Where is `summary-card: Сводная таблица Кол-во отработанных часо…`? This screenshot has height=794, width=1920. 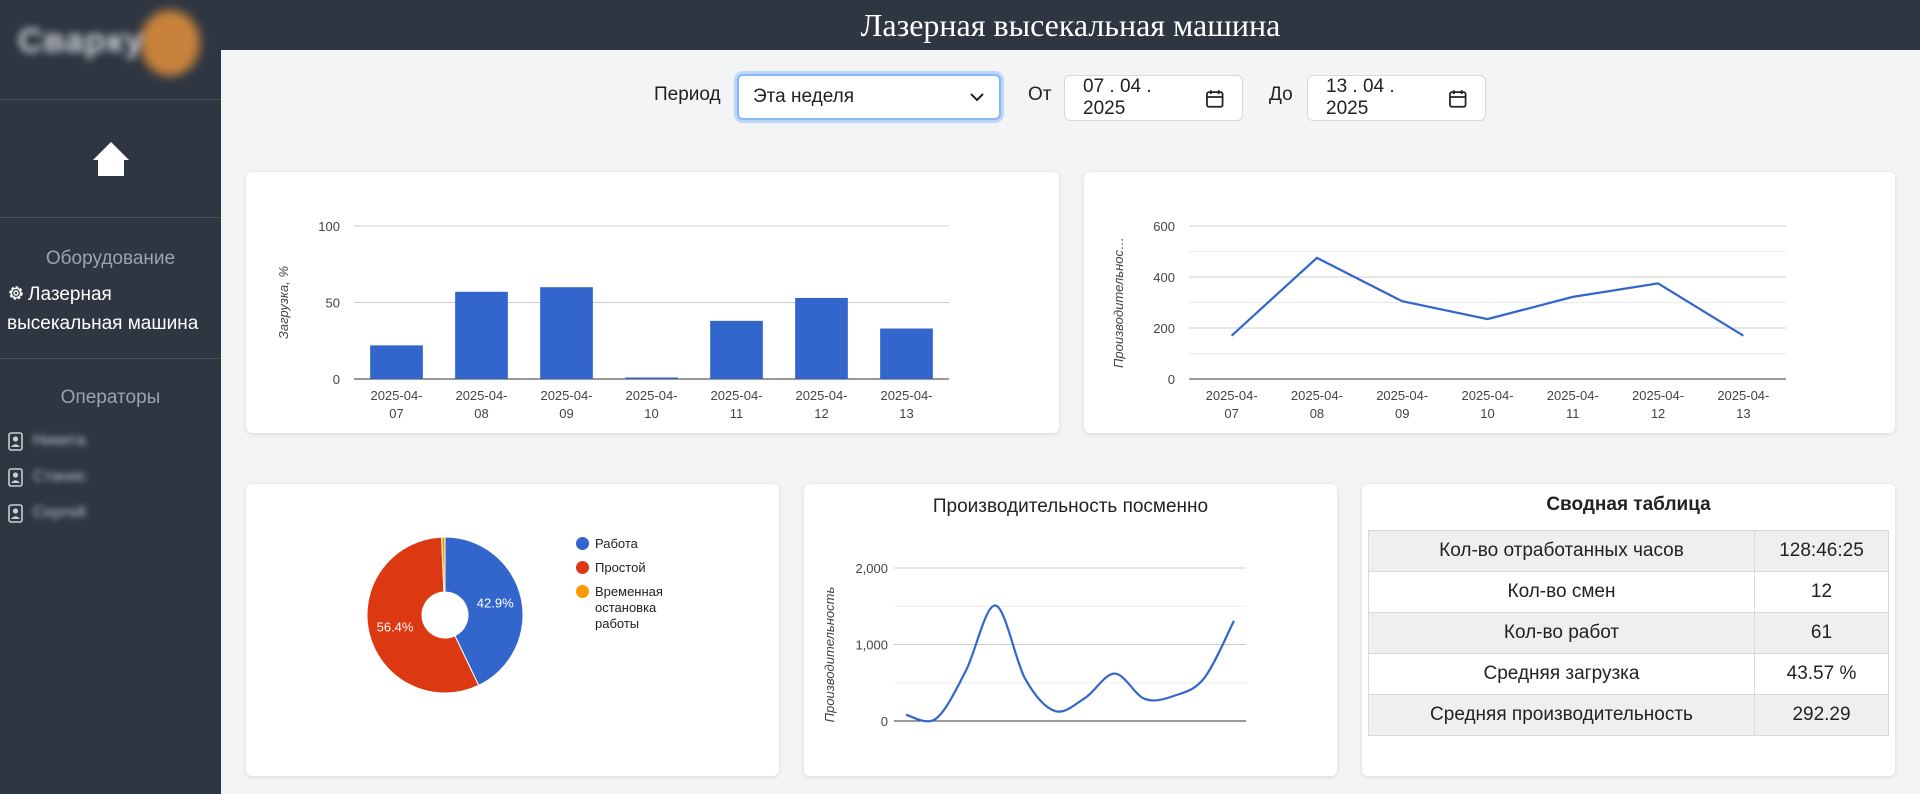 summary-card: Сводная таблица Кол-во отработанных часо… is located at coordinates (1628, 630).